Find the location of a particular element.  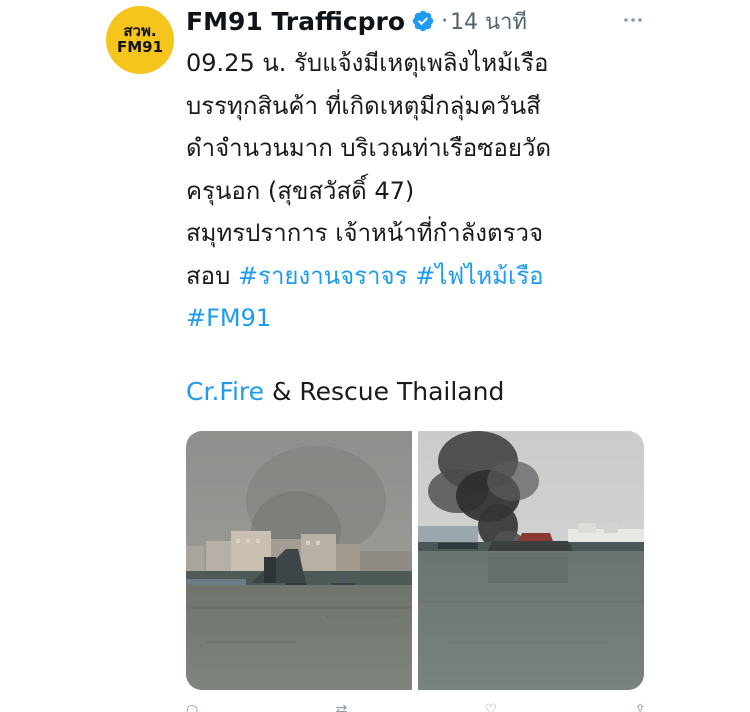

ellipsis-icon is located at coordinates (633, 20).